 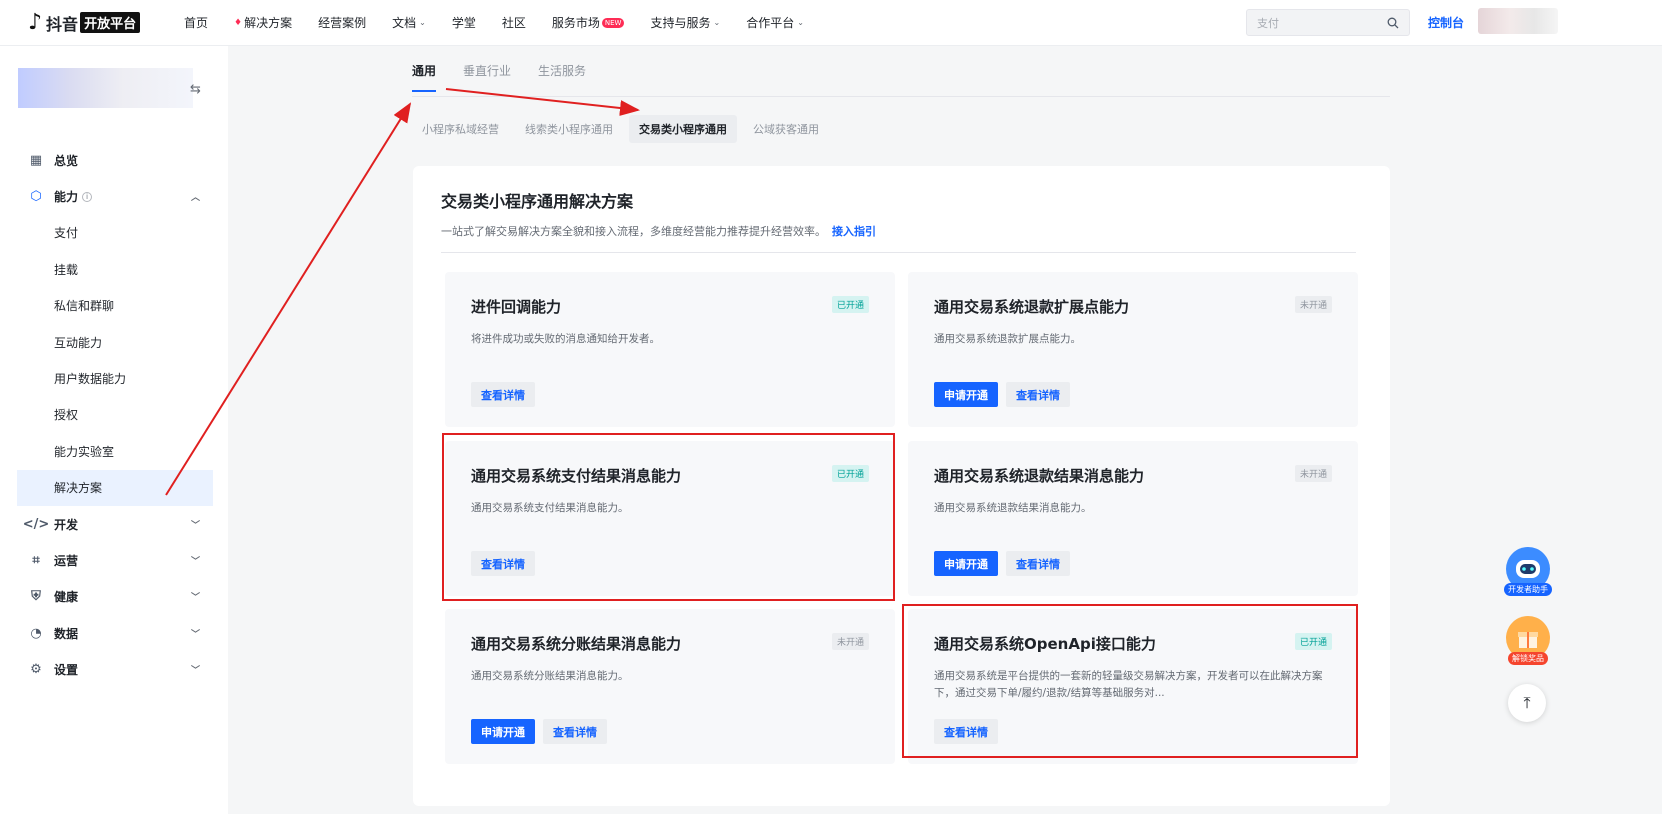 What do you see at coordinates (268, 23) in the screenshot?
I see `nav-label: 解决方案` at bounding box center [268, 23].